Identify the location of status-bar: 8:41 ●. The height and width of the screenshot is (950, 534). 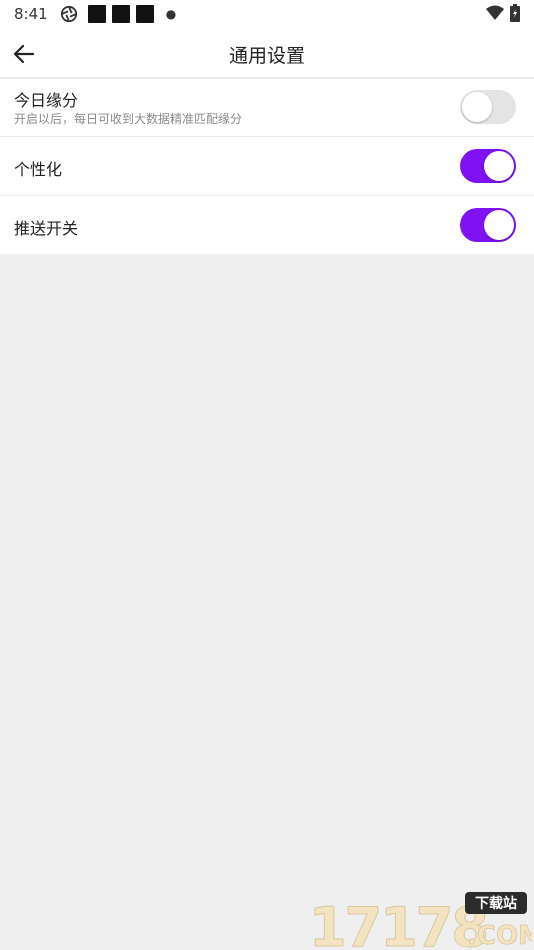
(267, 14).